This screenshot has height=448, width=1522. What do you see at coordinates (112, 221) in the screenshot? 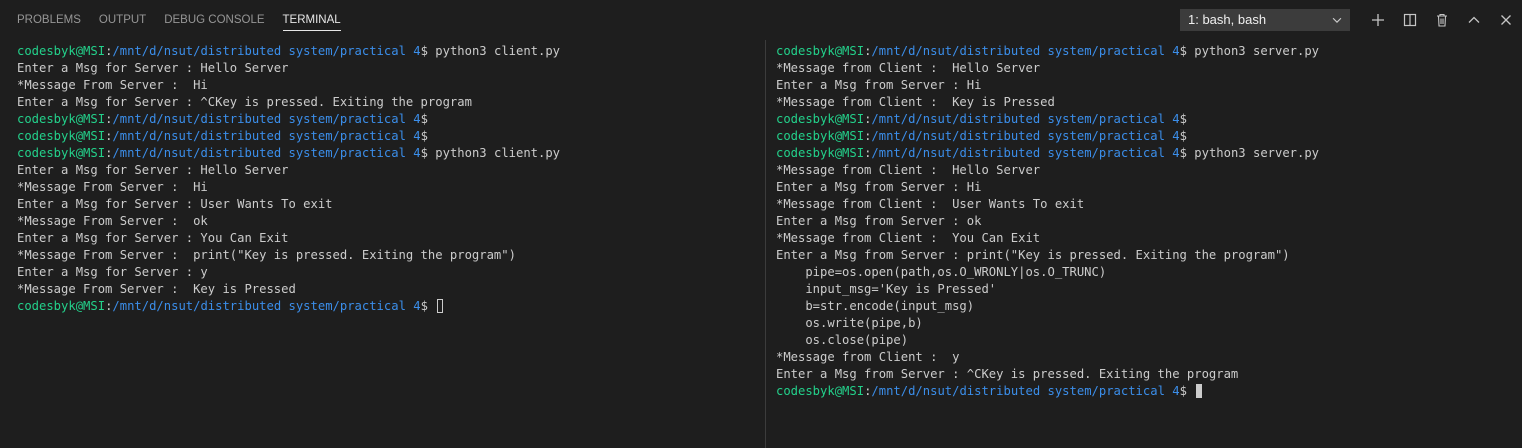
I see `output-line: *Message From Server : ok` at bounding box center [112, 221].